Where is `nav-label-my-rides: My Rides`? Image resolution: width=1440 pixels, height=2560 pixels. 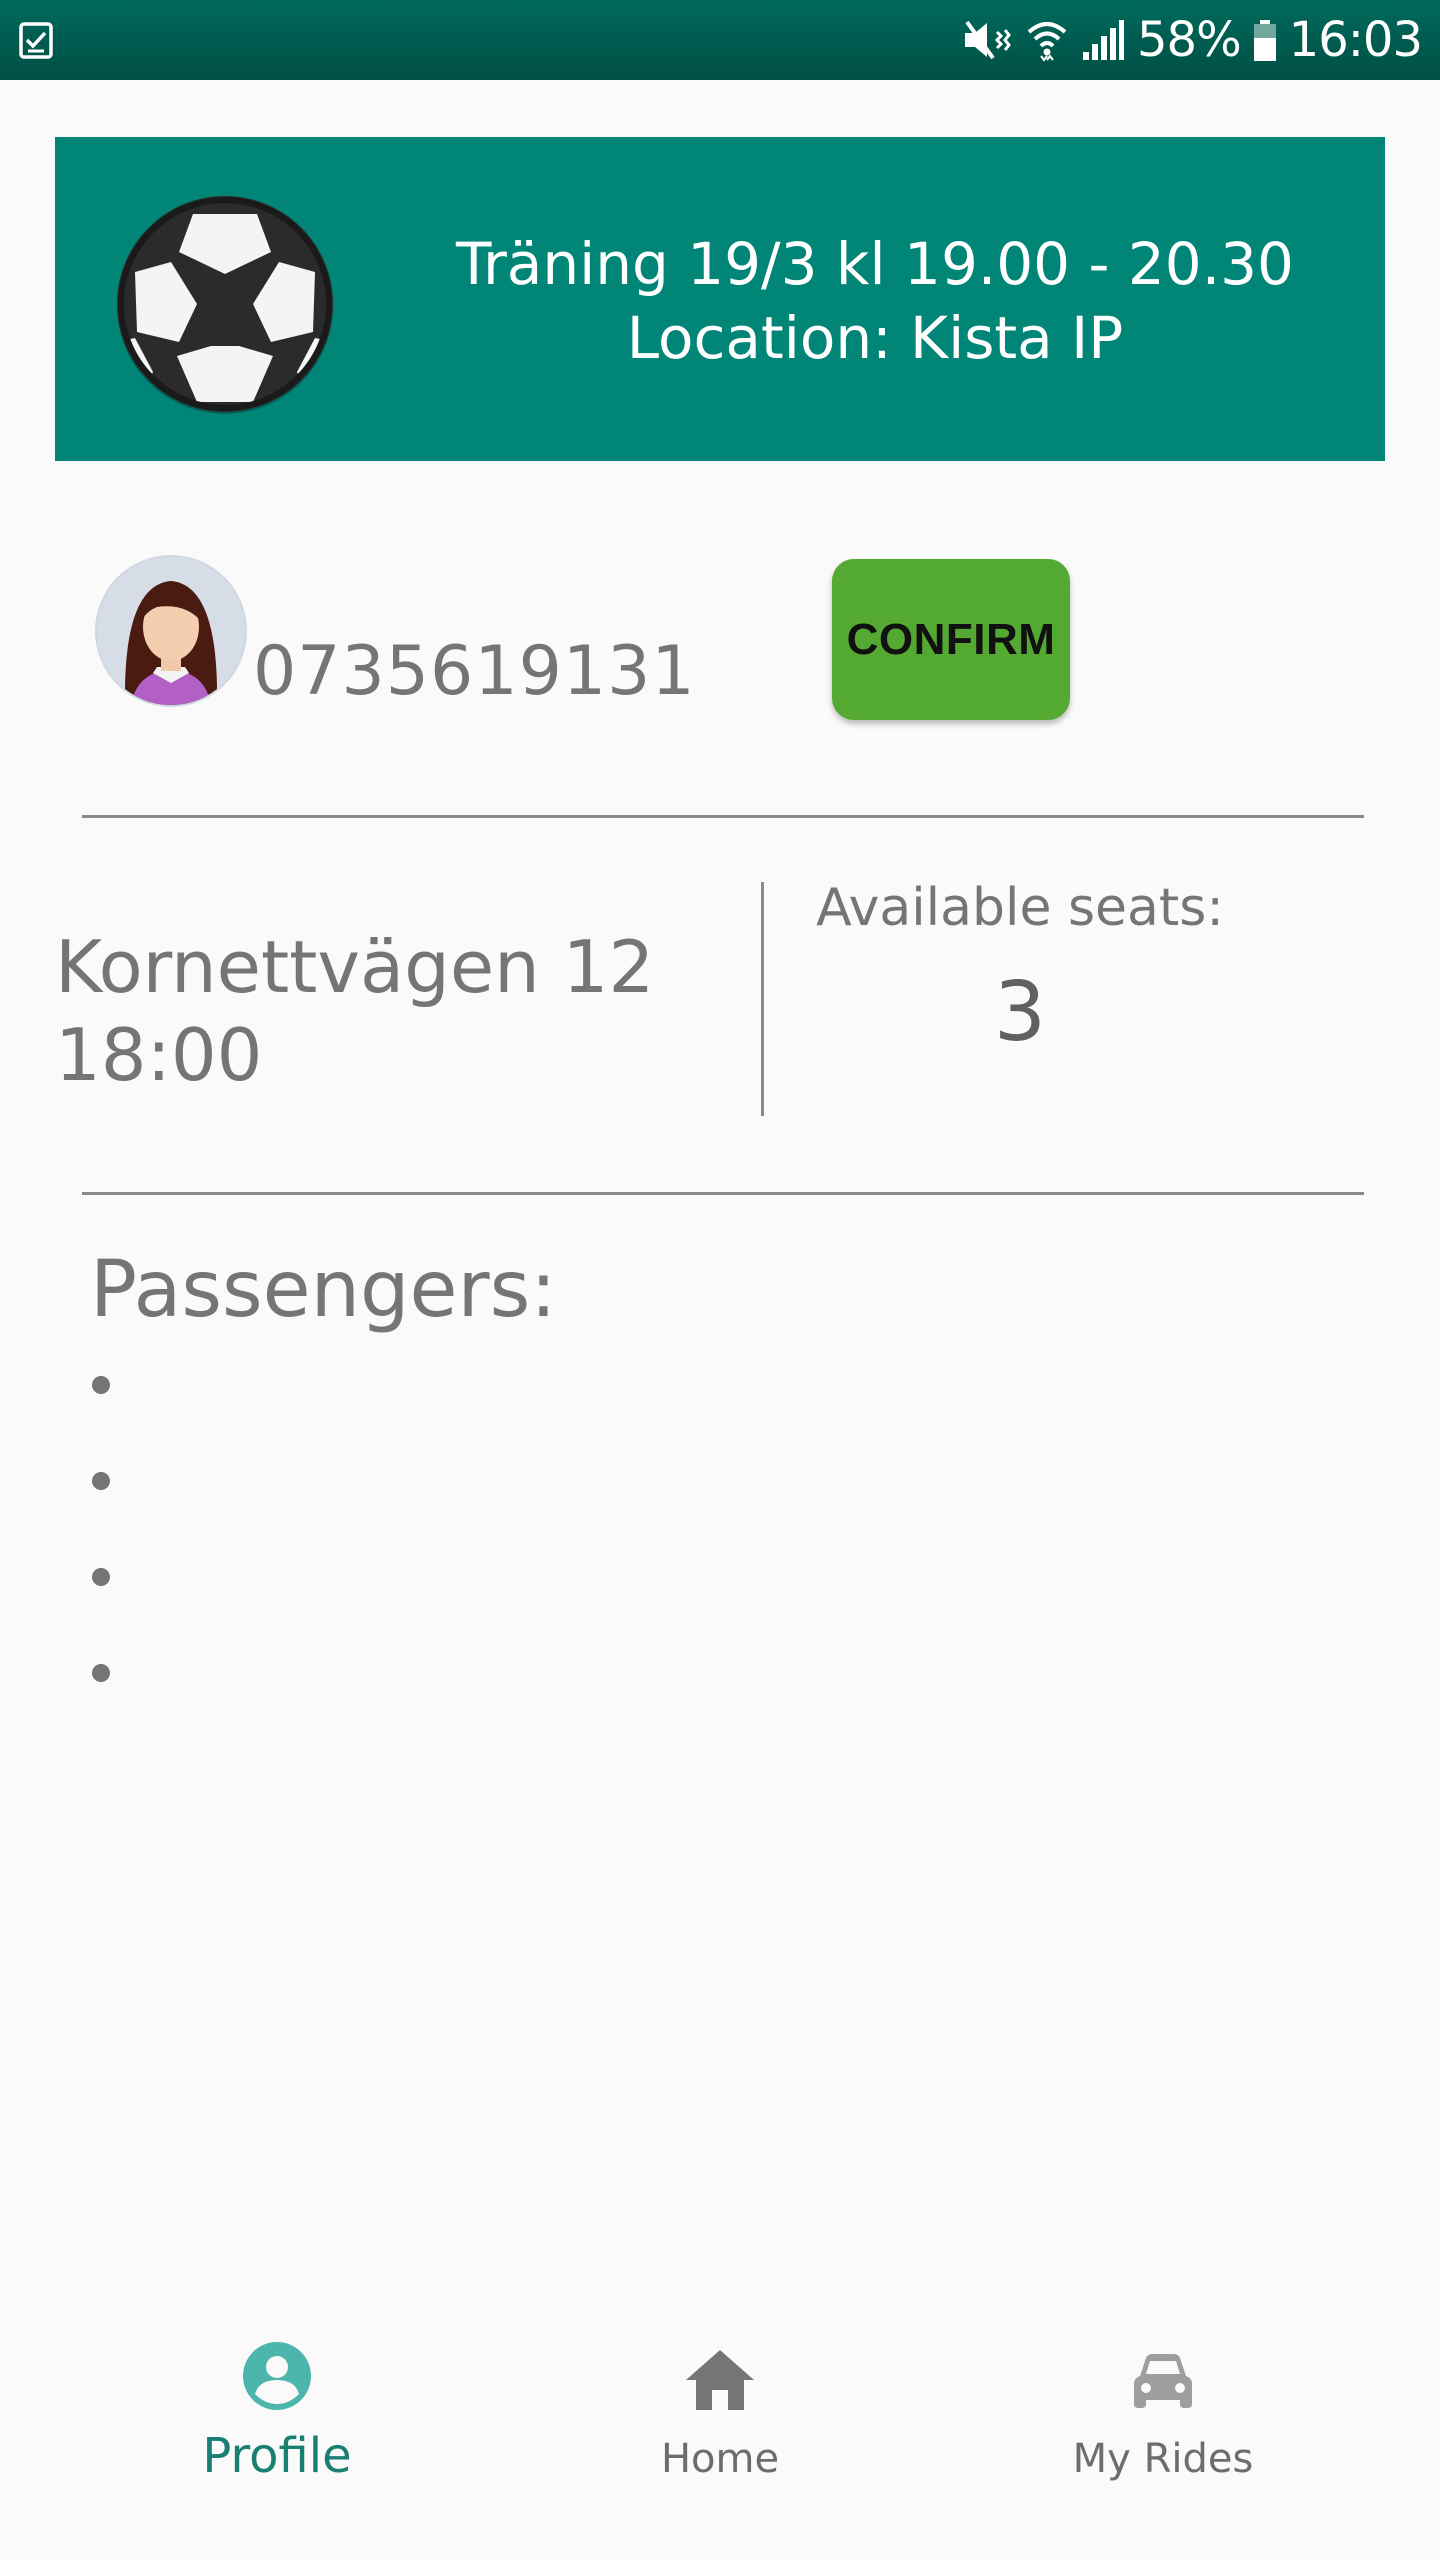
nav-label-my-rides: My Rides is located at coordinates (1163, 2459).